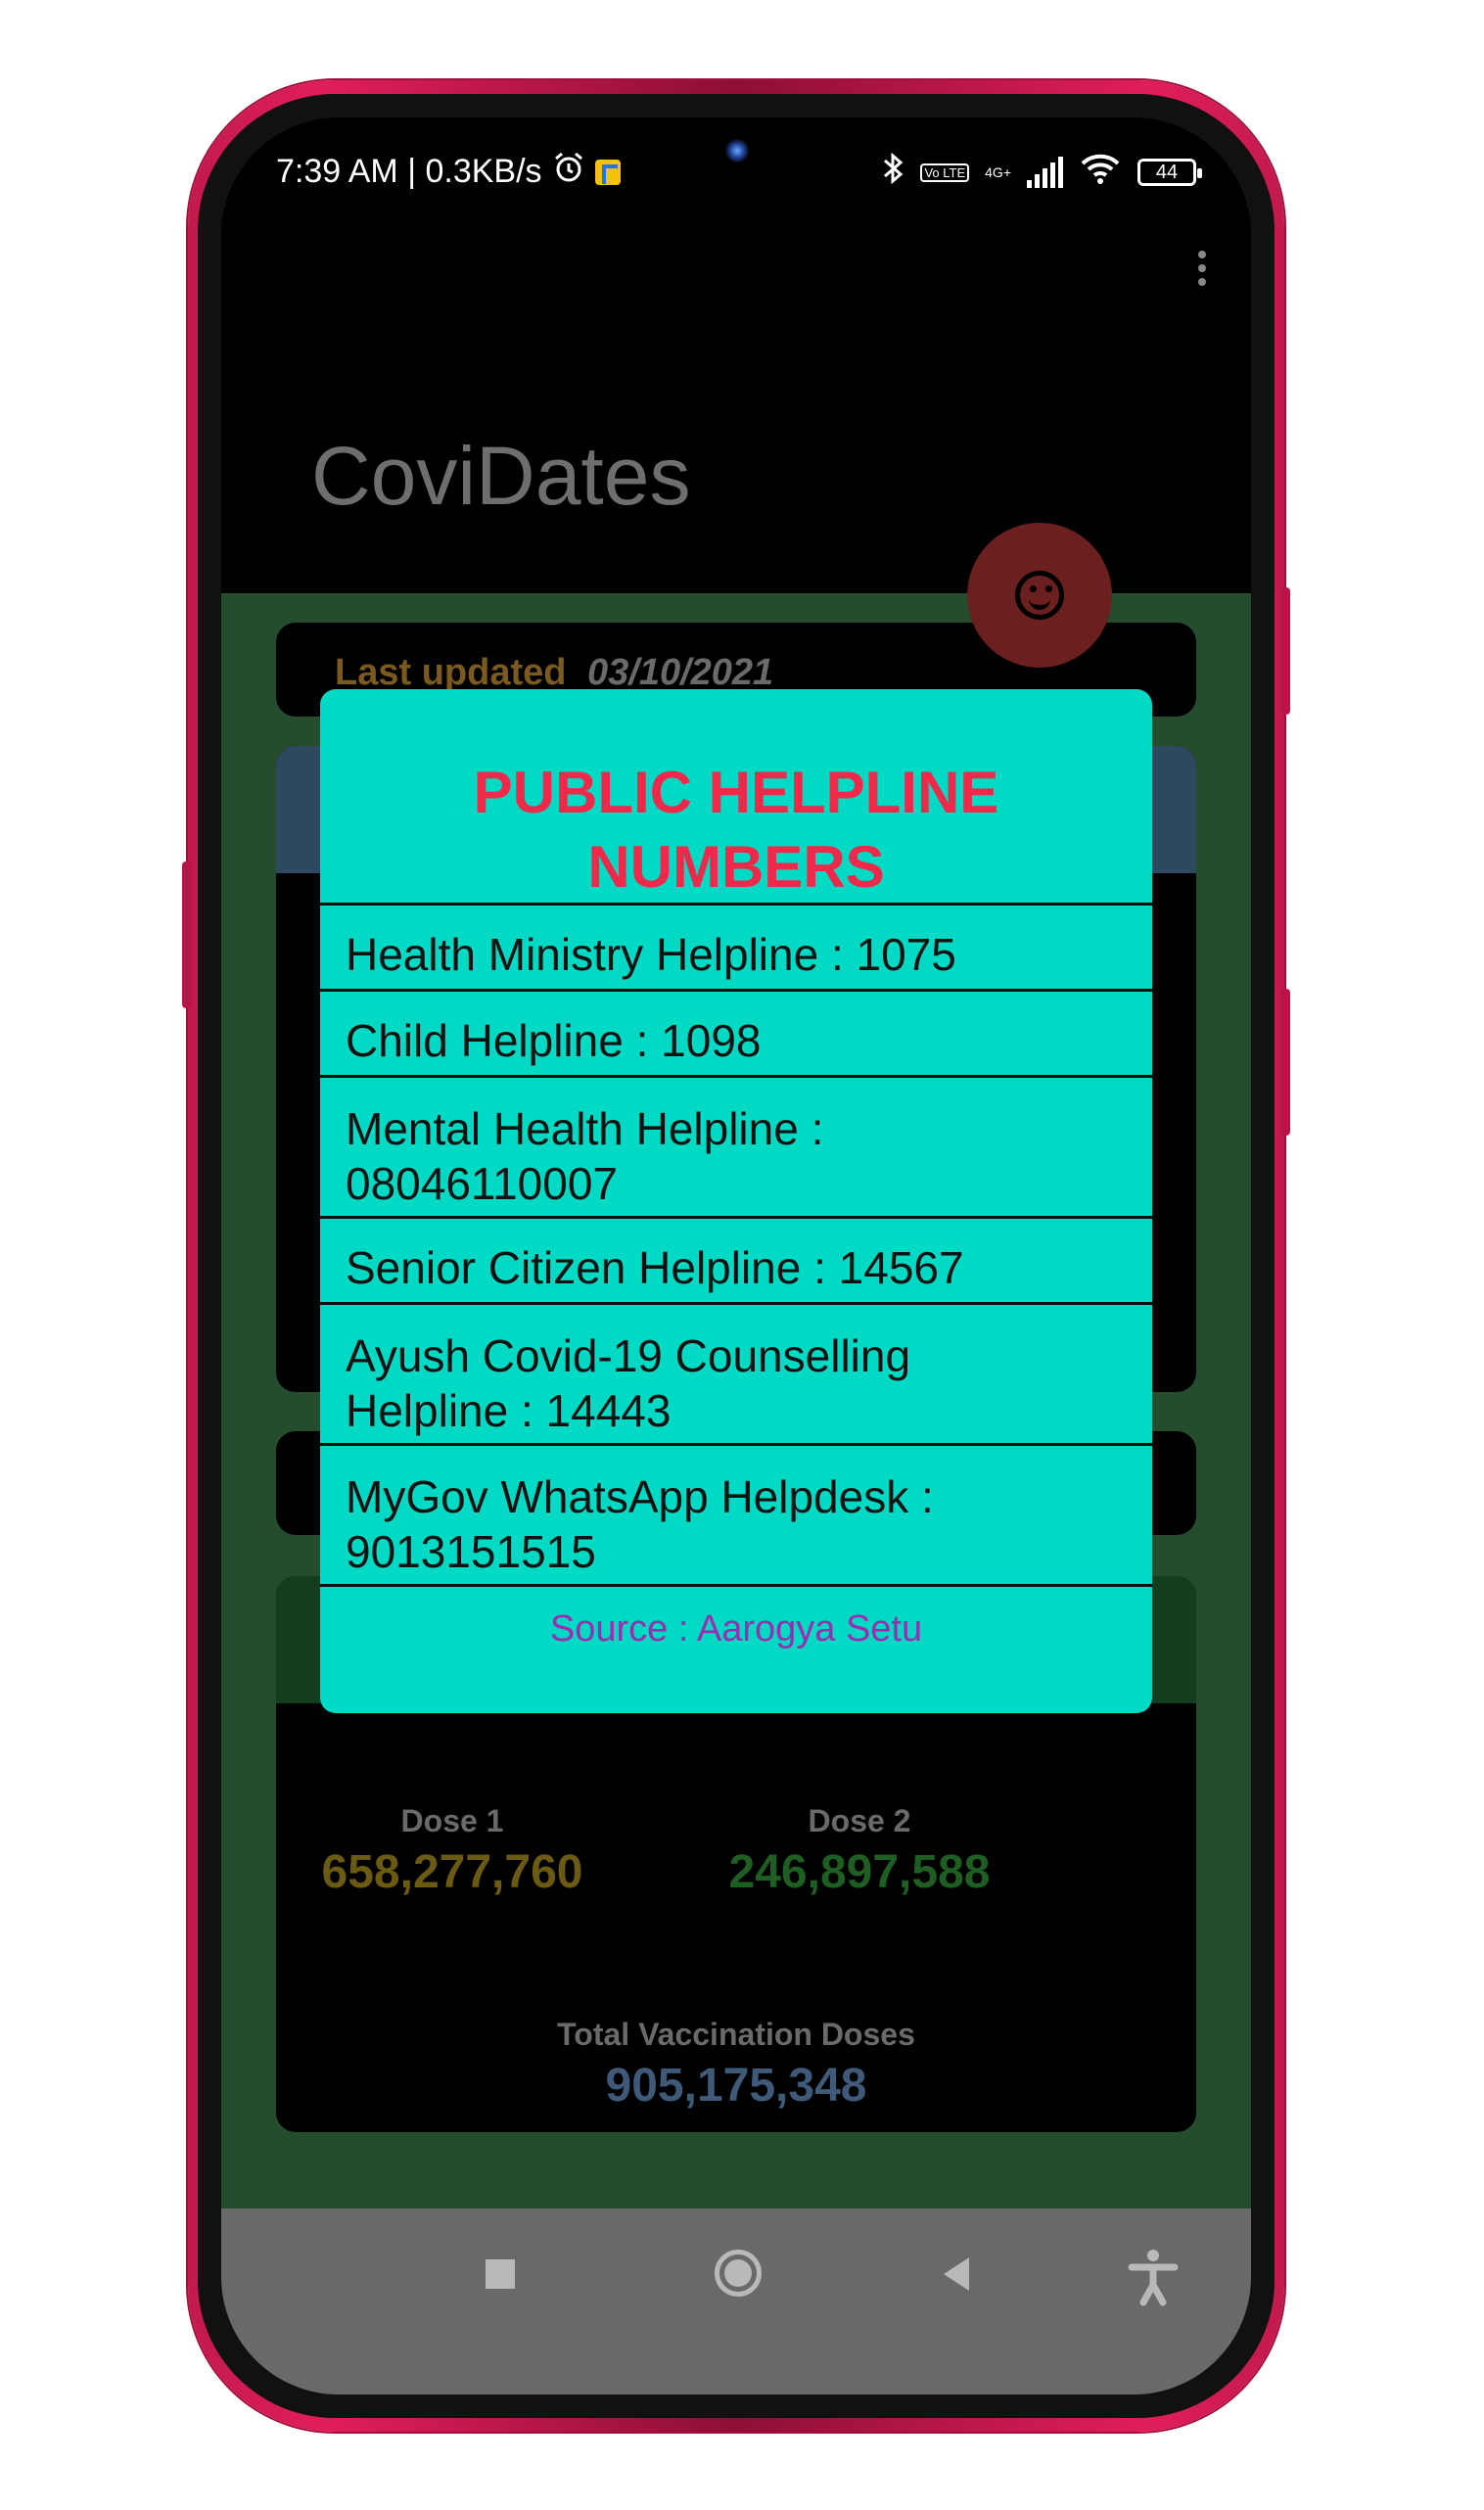 The width and height of the screenshot is (1484, 2510). I want to click on dose2-label: Dose 2, so click(859, 1821).